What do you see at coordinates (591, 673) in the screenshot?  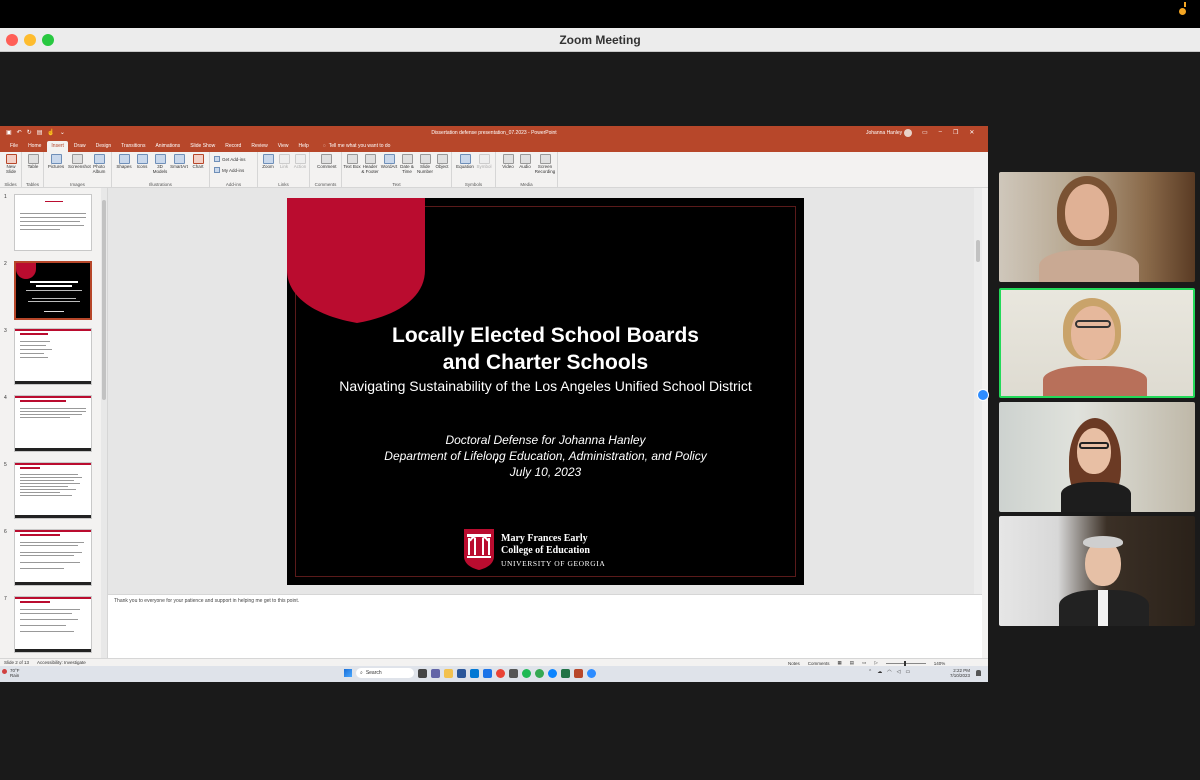 I see `zoom-app-icon` at bounding box center [591, 673].